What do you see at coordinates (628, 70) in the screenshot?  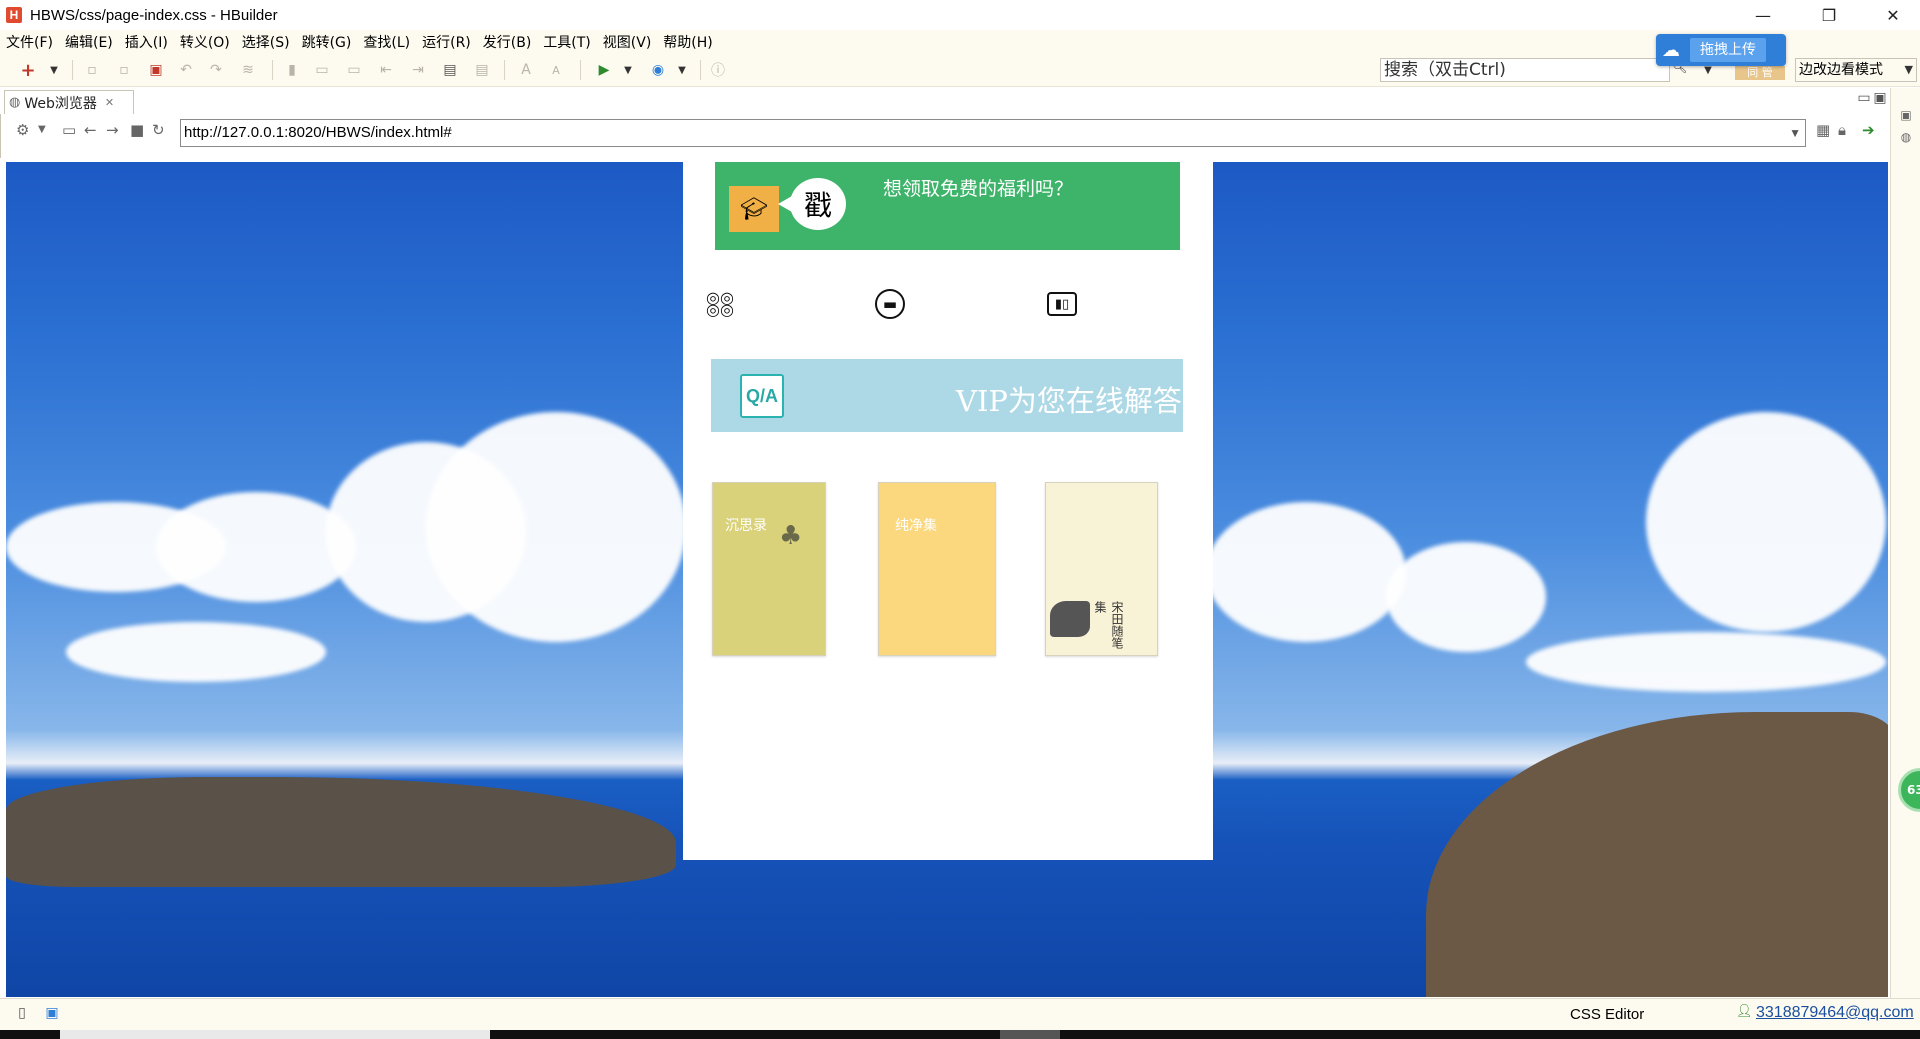 I see `run-dropdown-icon: ▼` at bounding box center [628, 70].